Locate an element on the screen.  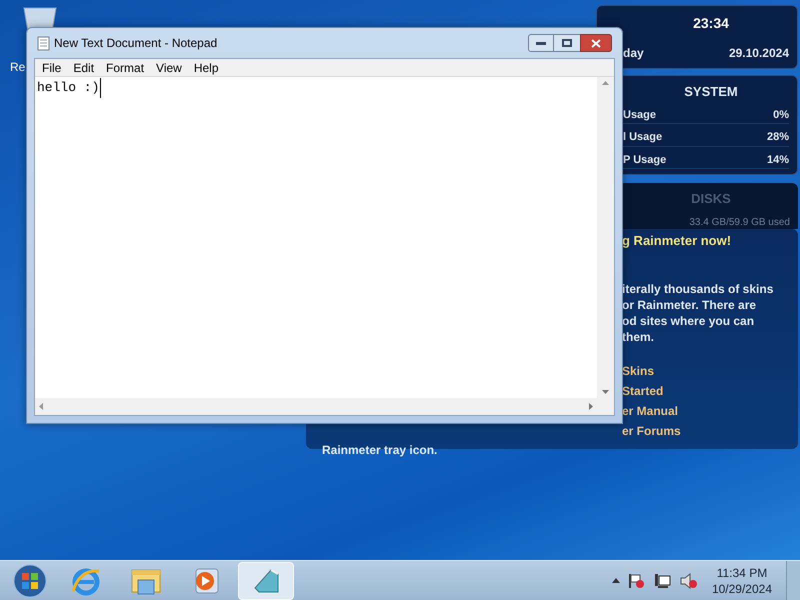
disk-usage-label: 33.4 GB/59.9 GB used is located at coordinates (739, 223).